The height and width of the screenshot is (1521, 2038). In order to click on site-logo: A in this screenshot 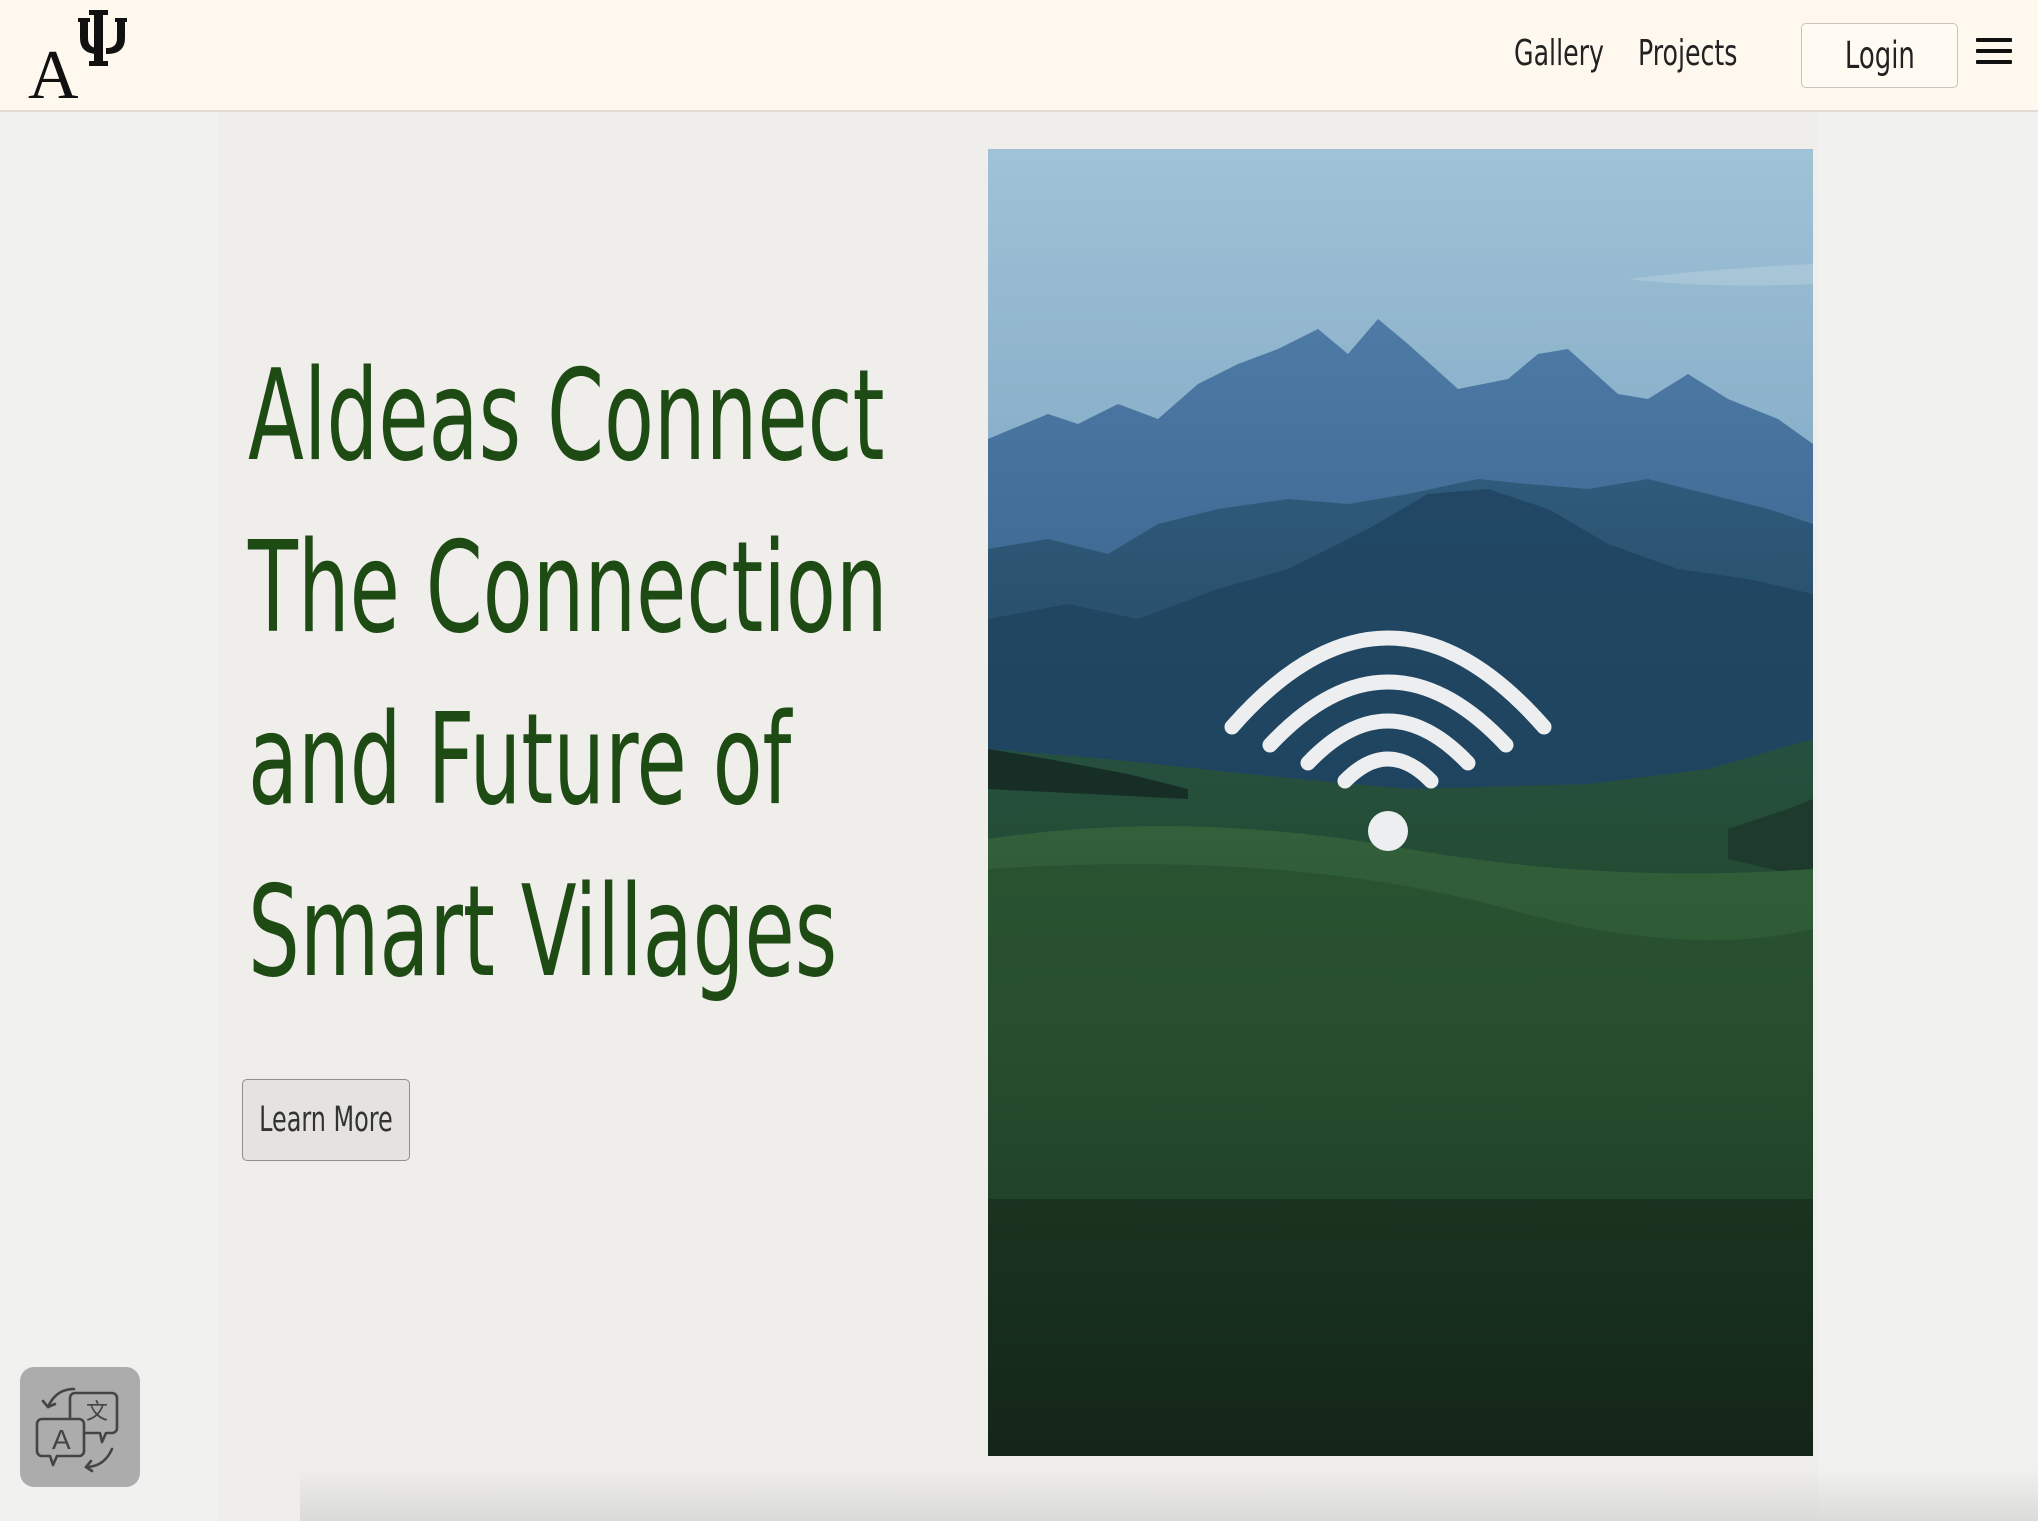, I will do `click(79, 54)`.